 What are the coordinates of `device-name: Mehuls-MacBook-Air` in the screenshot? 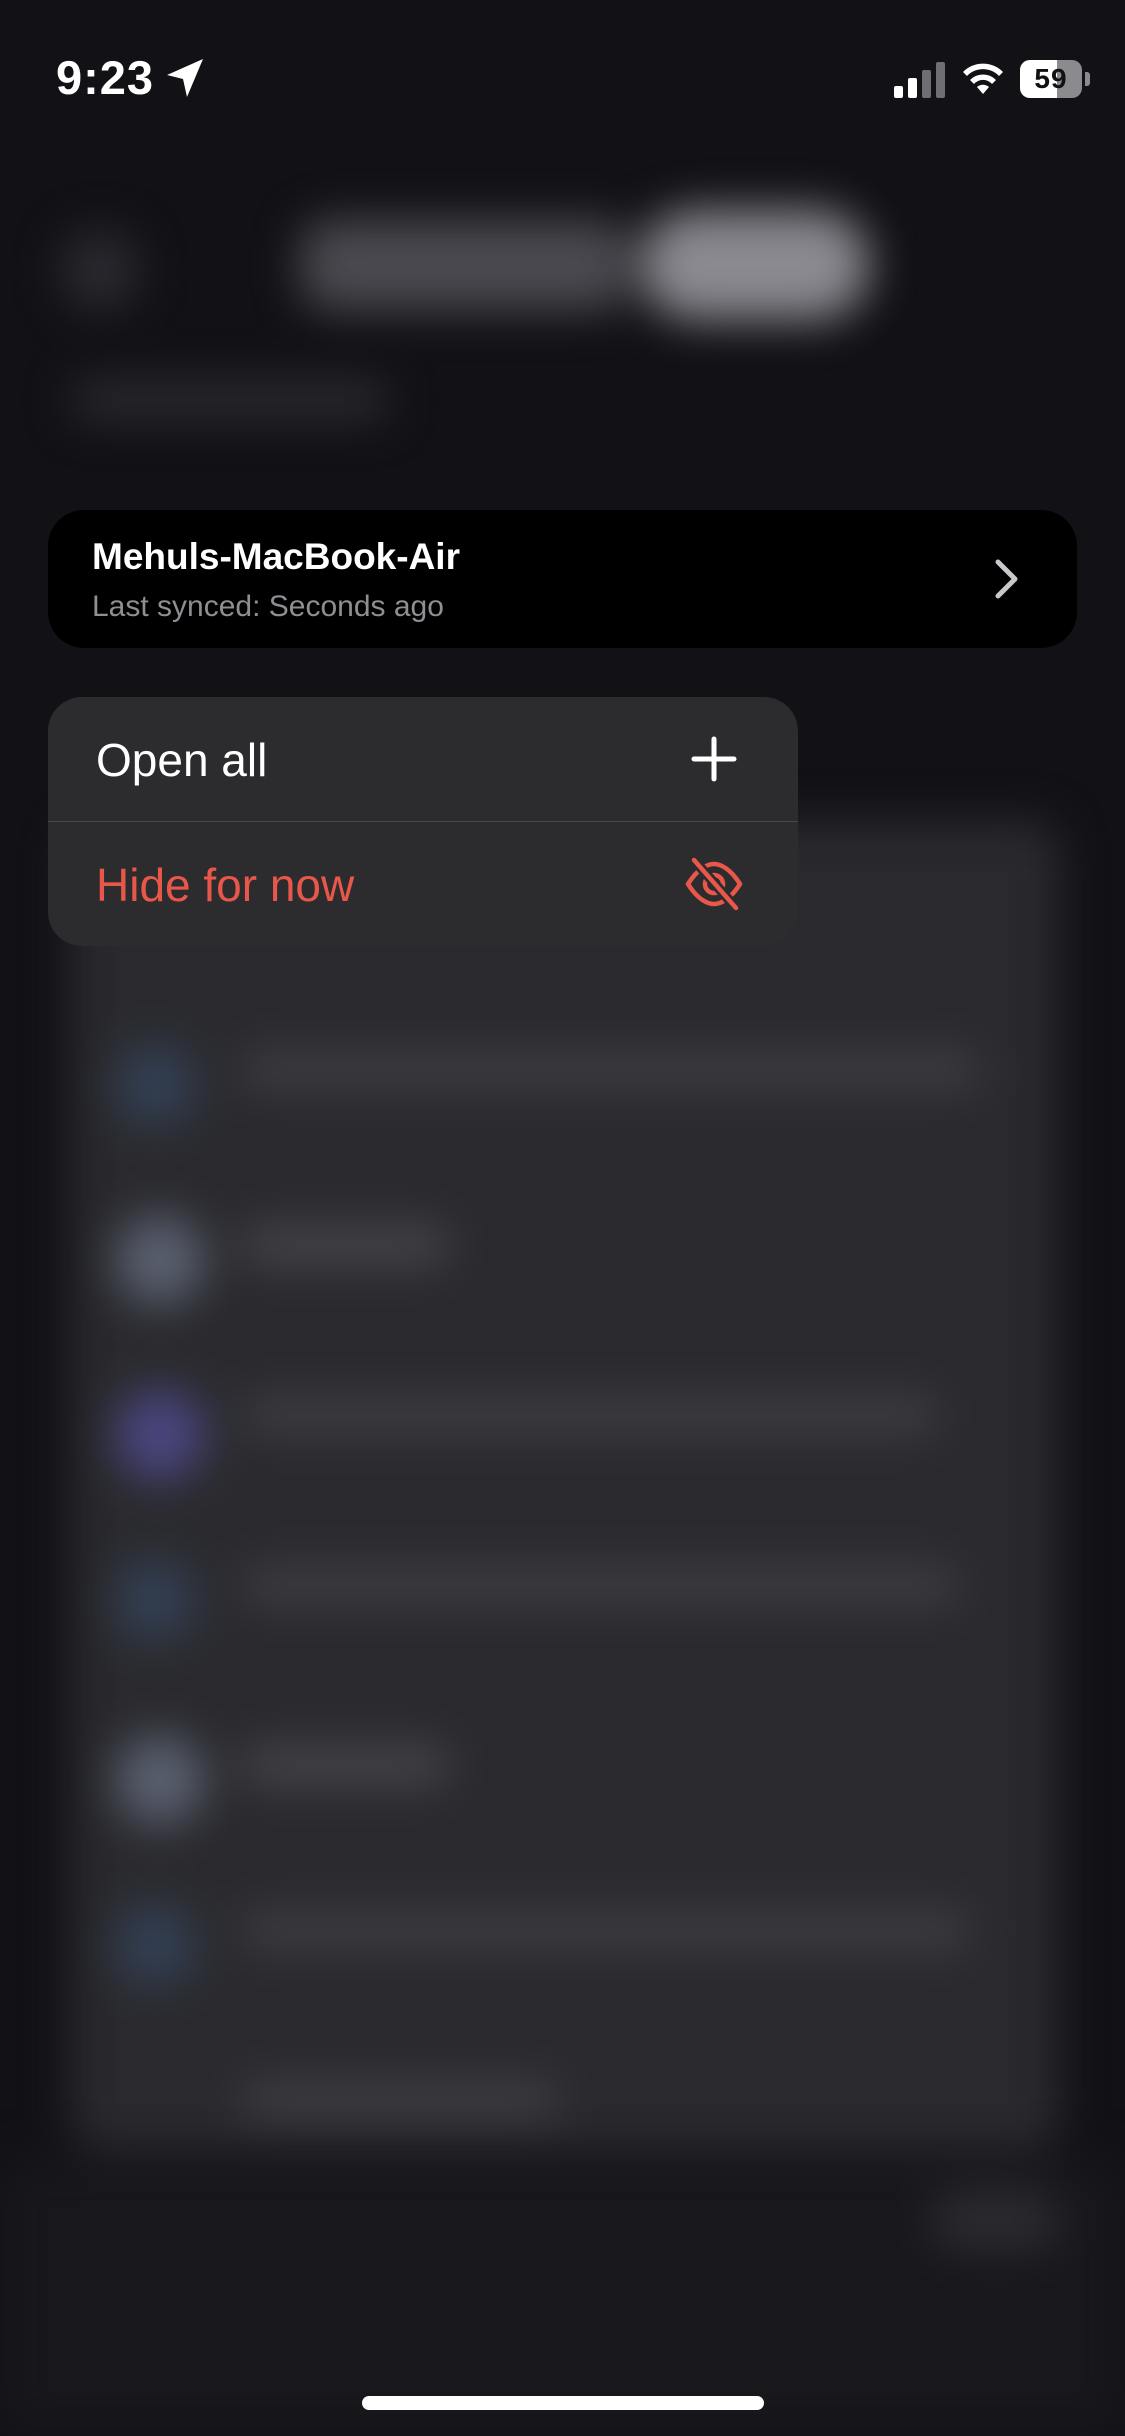 It's located at (276, 556).